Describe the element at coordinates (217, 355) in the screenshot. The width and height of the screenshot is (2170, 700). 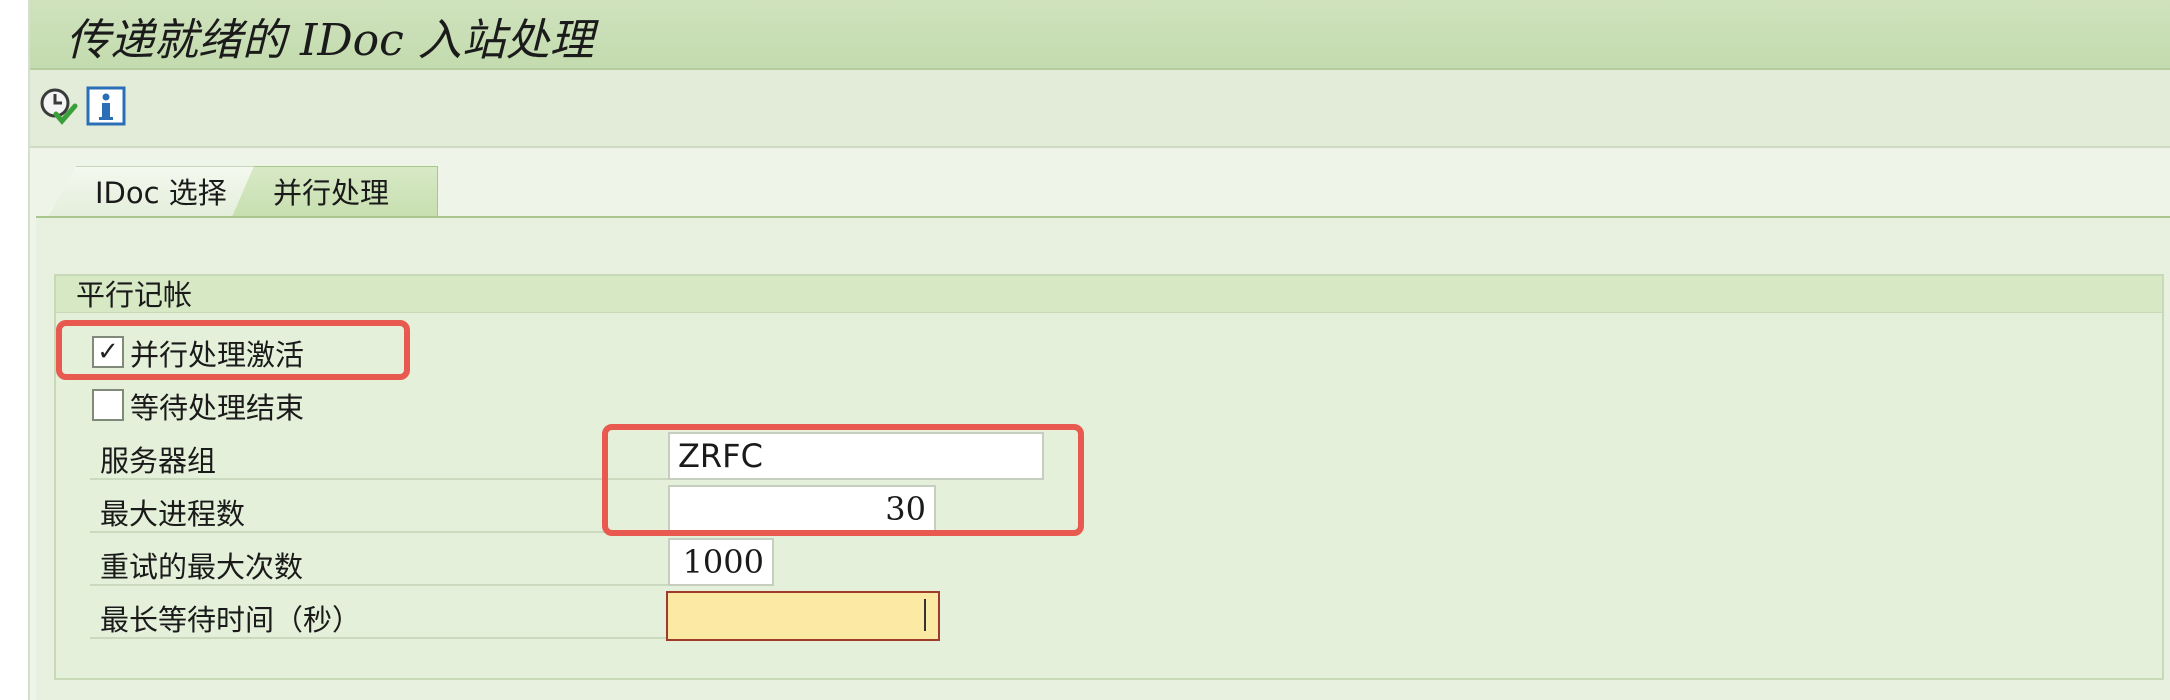
I see `parallel-processing-active-label: 并行处理激活` at that location.